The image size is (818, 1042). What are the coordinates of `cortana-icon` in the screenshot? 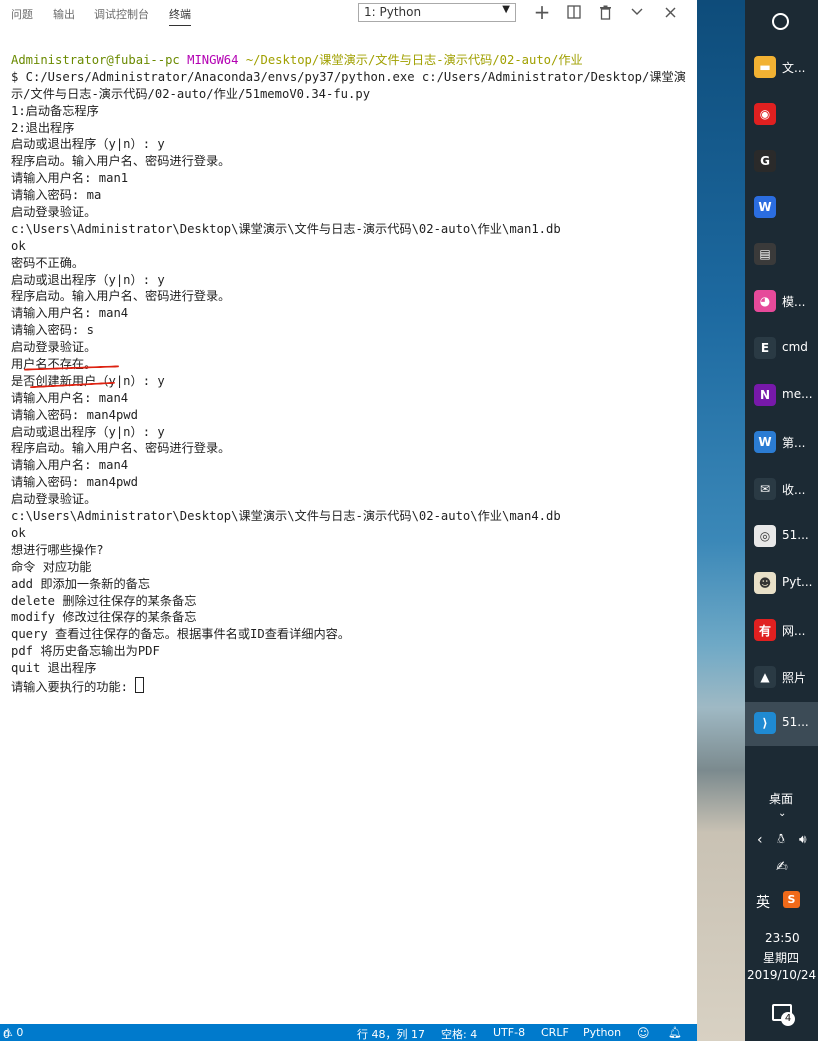 It's located at (780, 21).